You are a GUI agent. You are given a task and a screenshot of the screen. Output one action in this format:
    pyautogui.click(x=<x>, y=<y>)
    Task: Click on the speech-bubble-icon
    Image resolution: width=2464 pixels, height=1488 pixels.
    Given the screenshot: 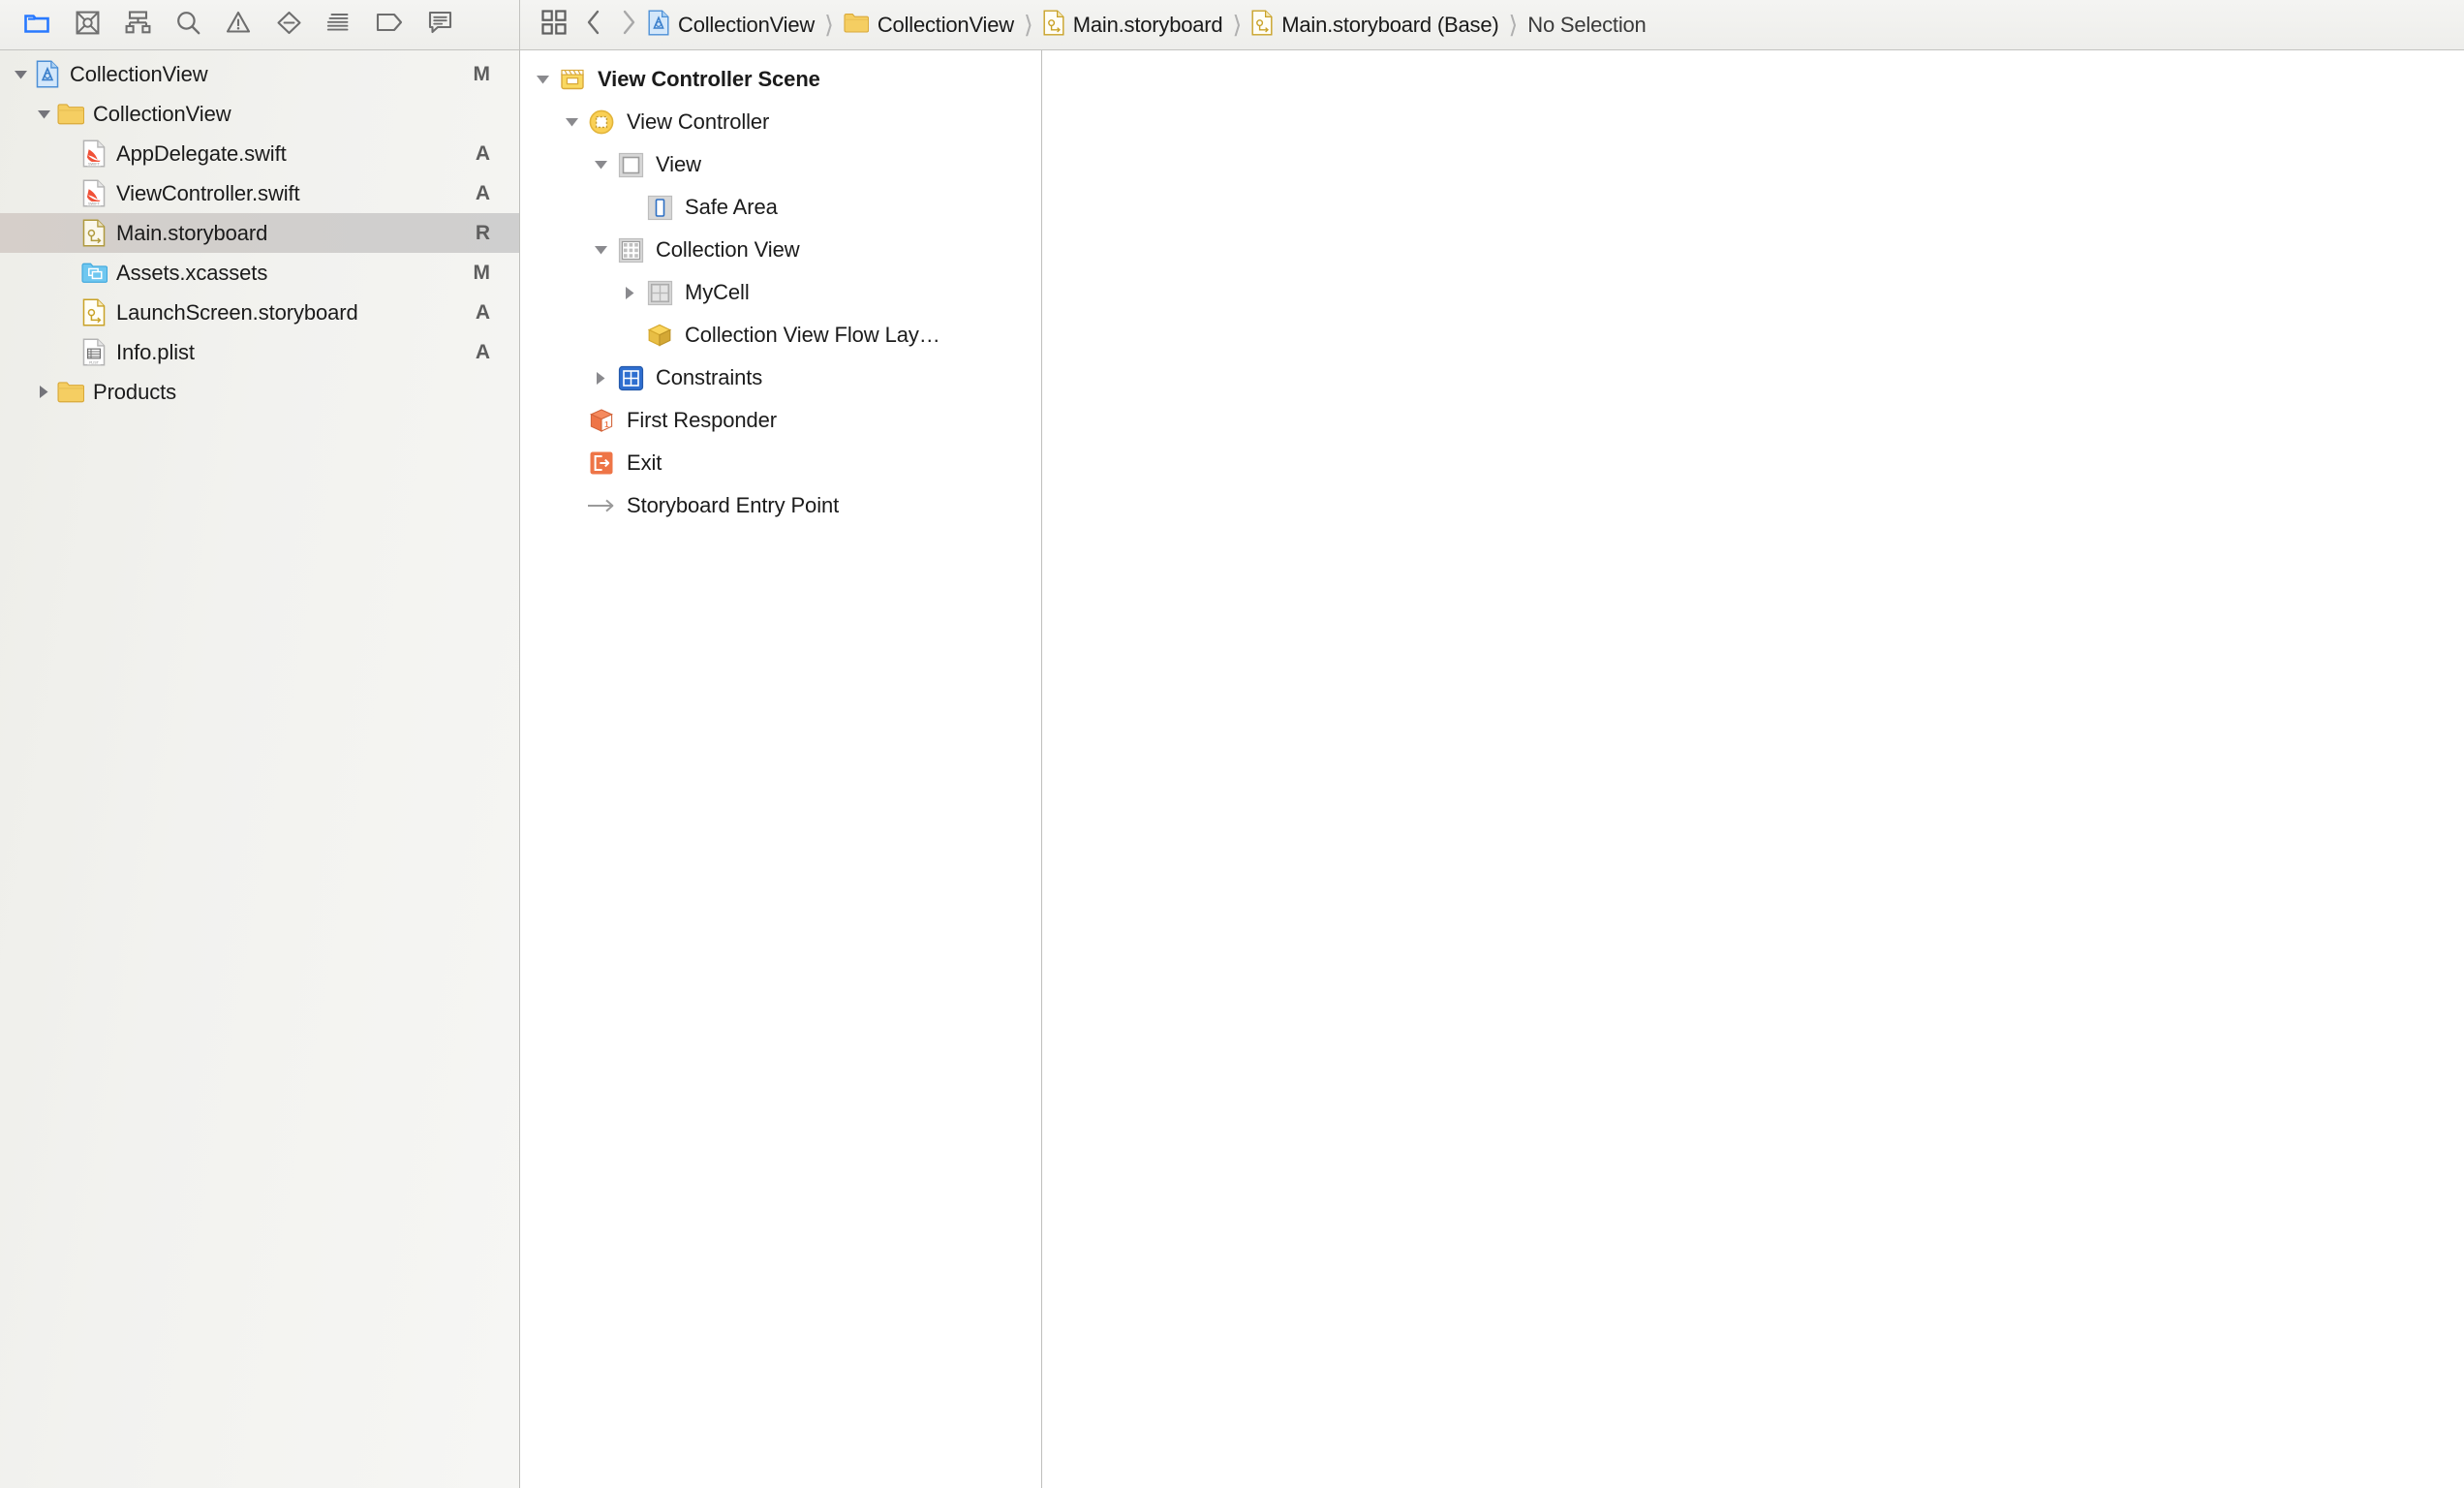 What is the action you would take?
    pyautogui.click(x=440, y=25)
    